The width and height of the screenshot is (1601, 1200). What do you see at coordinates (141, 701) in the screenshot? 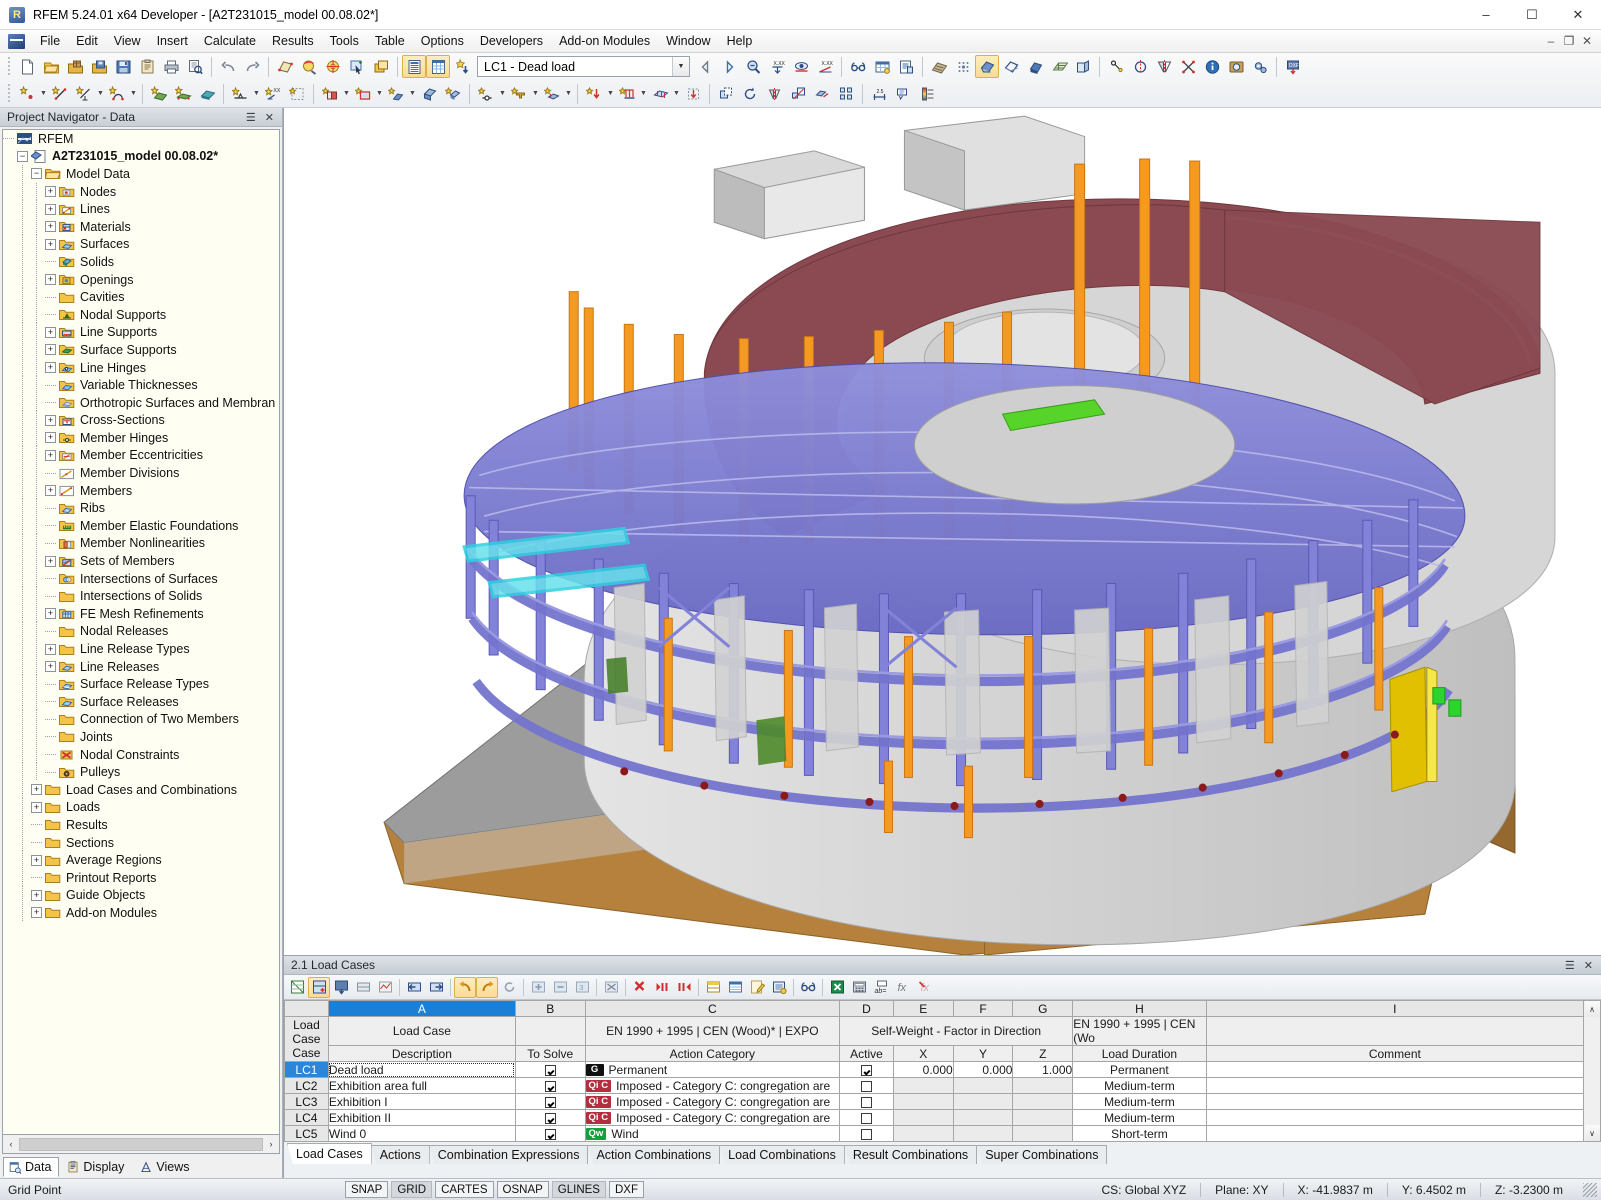
I see `tree-item-surface-releases: Surface Releases` at bounding box center [141, 701].